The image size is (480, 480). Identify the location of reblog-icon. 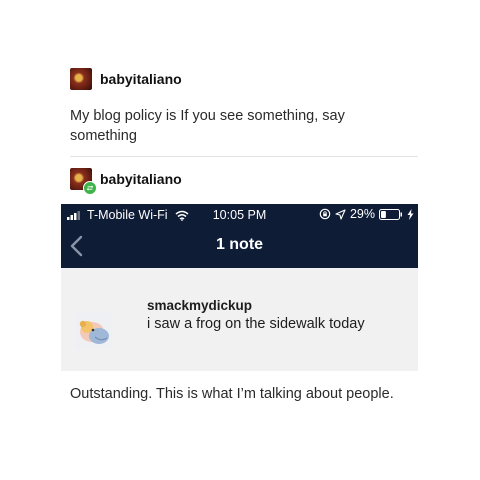
(90, 188).